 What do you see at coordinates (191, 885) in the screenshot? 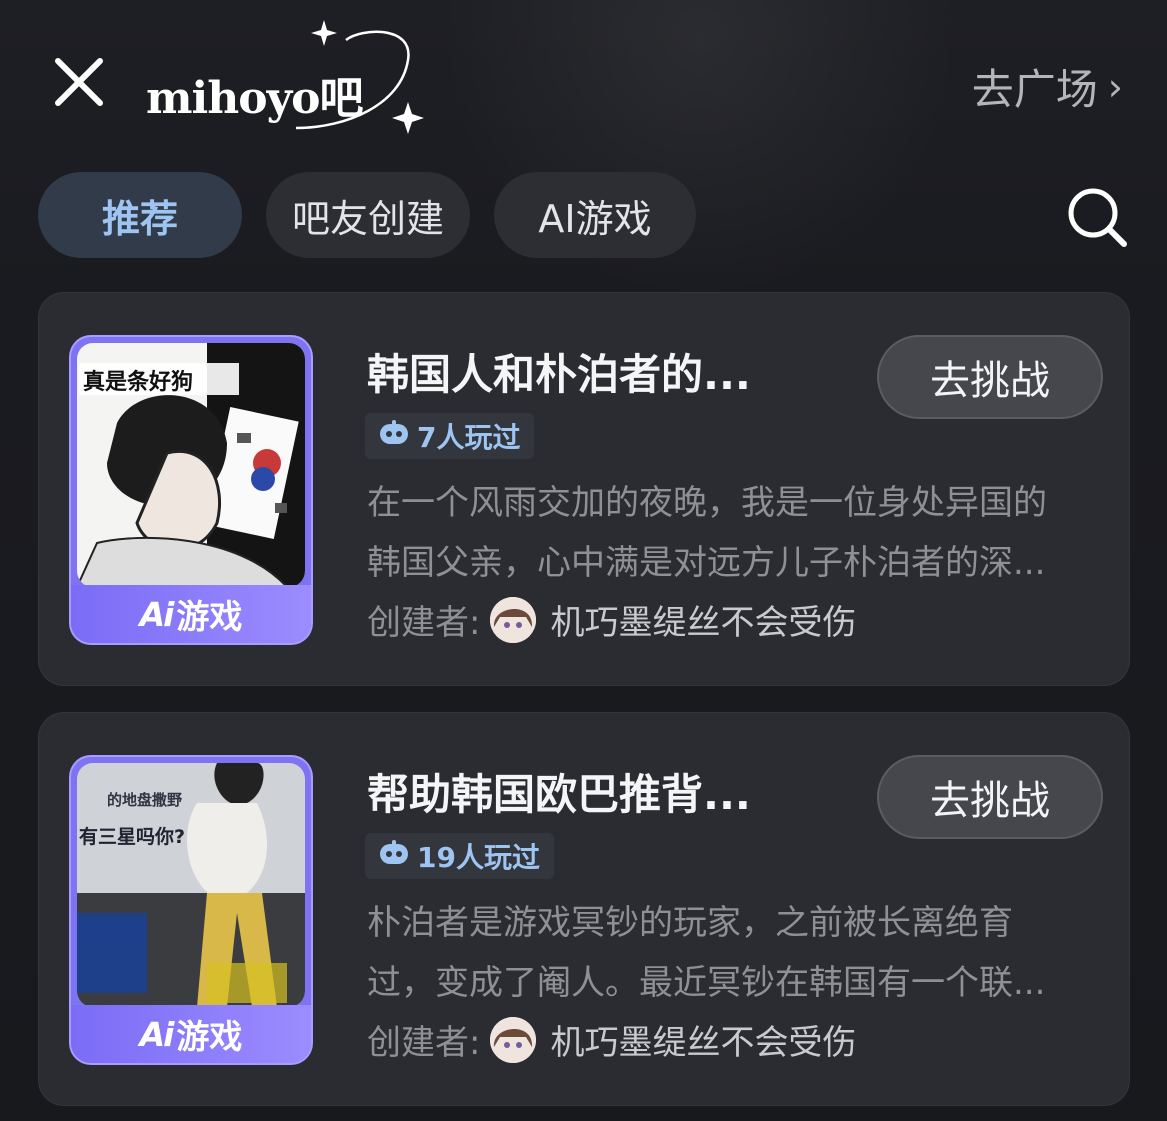
I see `thumbnail-image: 的地盘撒野 有三星吗你?` at bounding box center [191, 885].